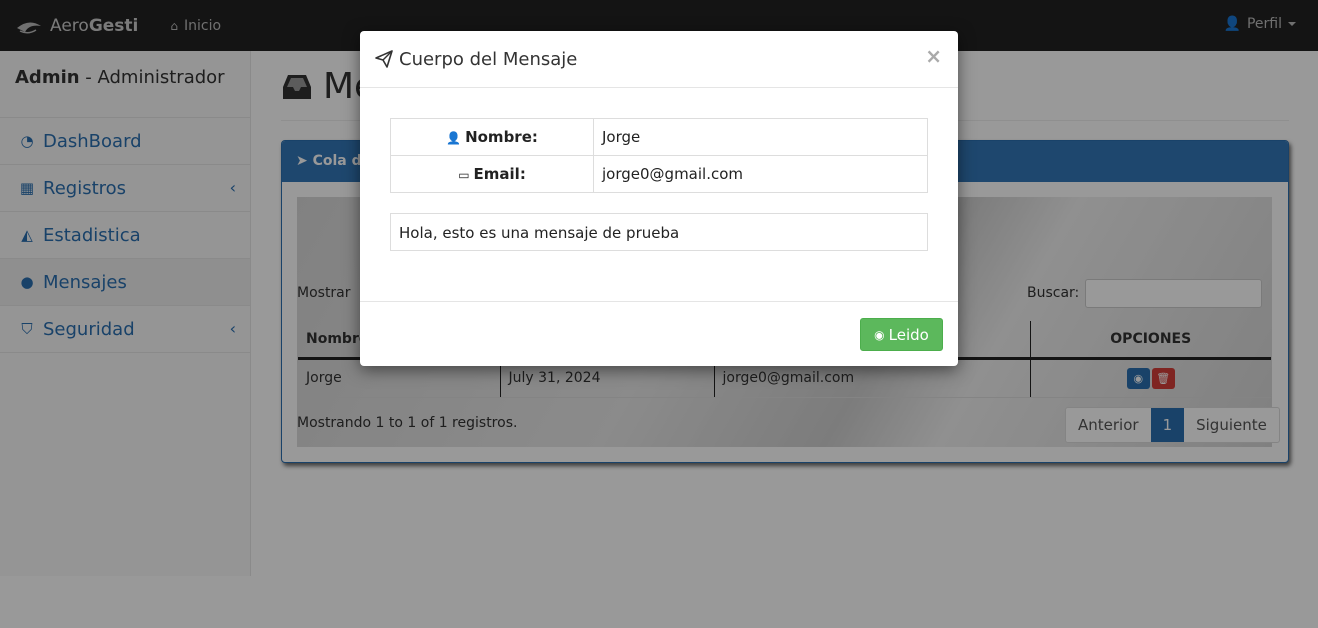 The image size is (1318, 628). Describe the element at coordinates (499, 174) in the screenshot. I see `email-label: Email:` at that location.